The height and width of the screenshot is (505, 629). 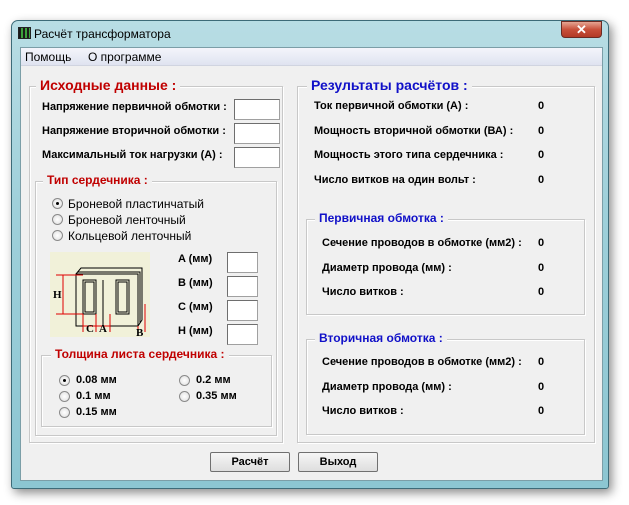 What do you see at coordinates (102, 34) in the screenshot?
I see `window-title: Расчёт трансформатора` at bounding box center [102, 34].